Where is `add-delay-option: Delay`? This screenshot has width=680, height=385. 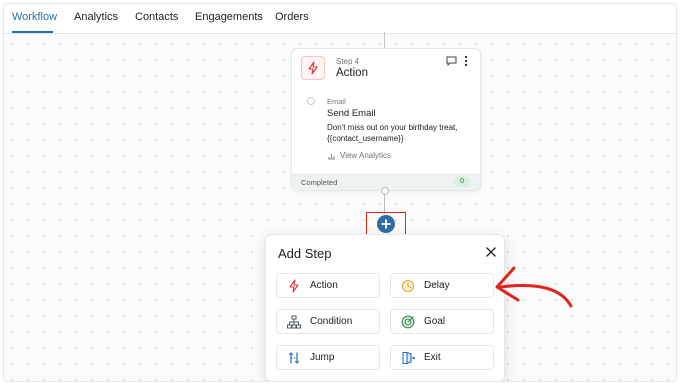 add-delay-option: Delay is located at coordinates (442, 285).